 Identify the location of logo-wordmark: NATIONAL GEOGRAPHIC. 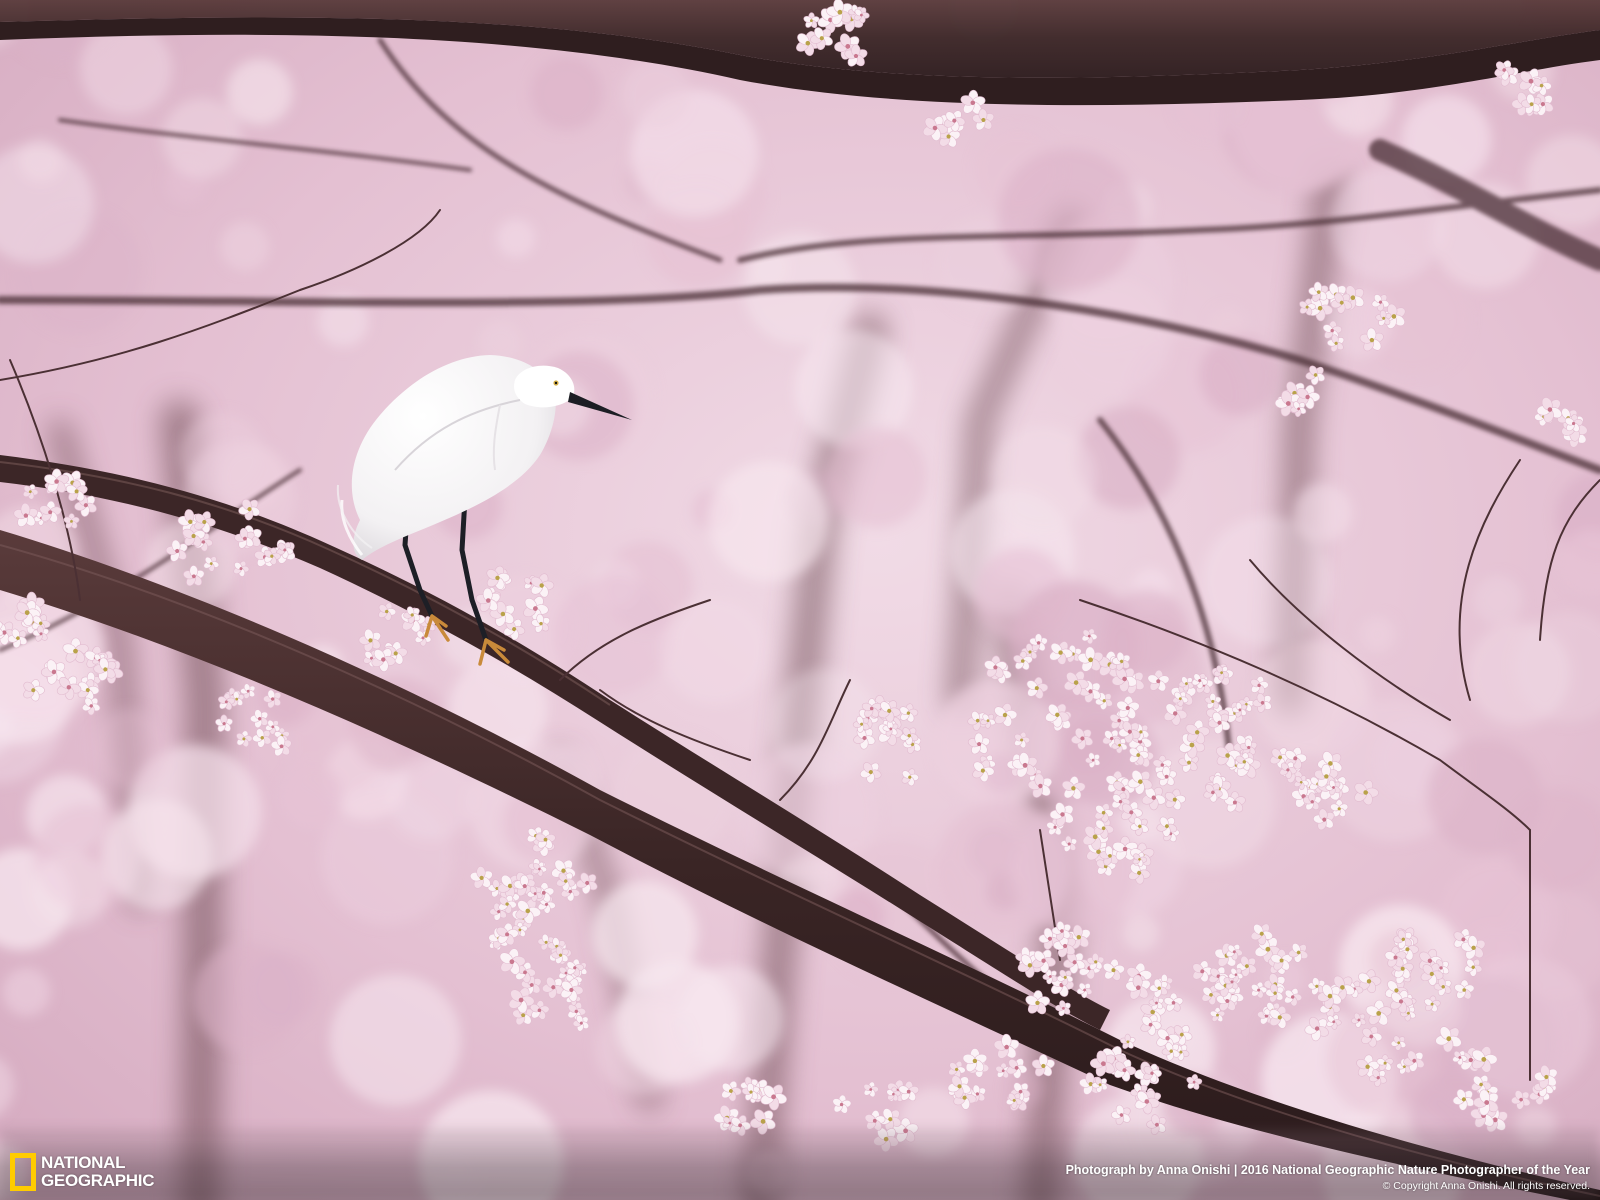
(97, 1172).